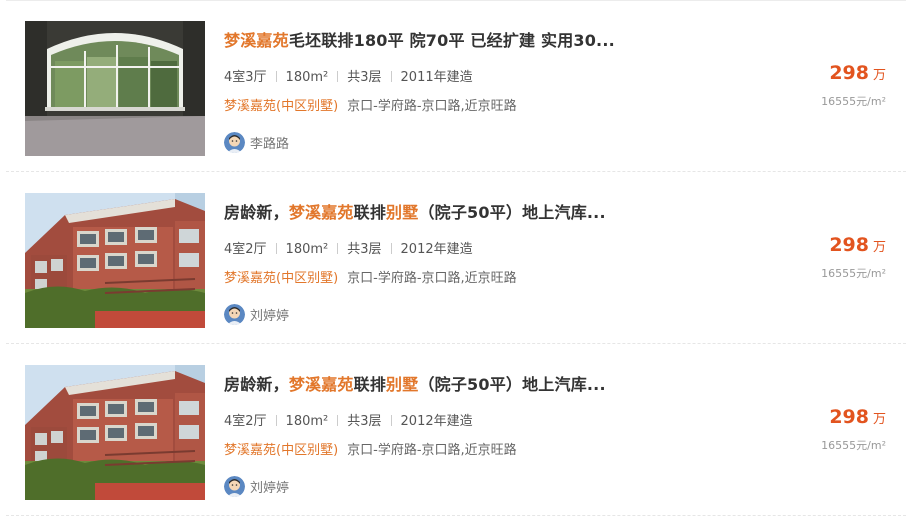  I want to click on photo-interior, so click(115, 88).